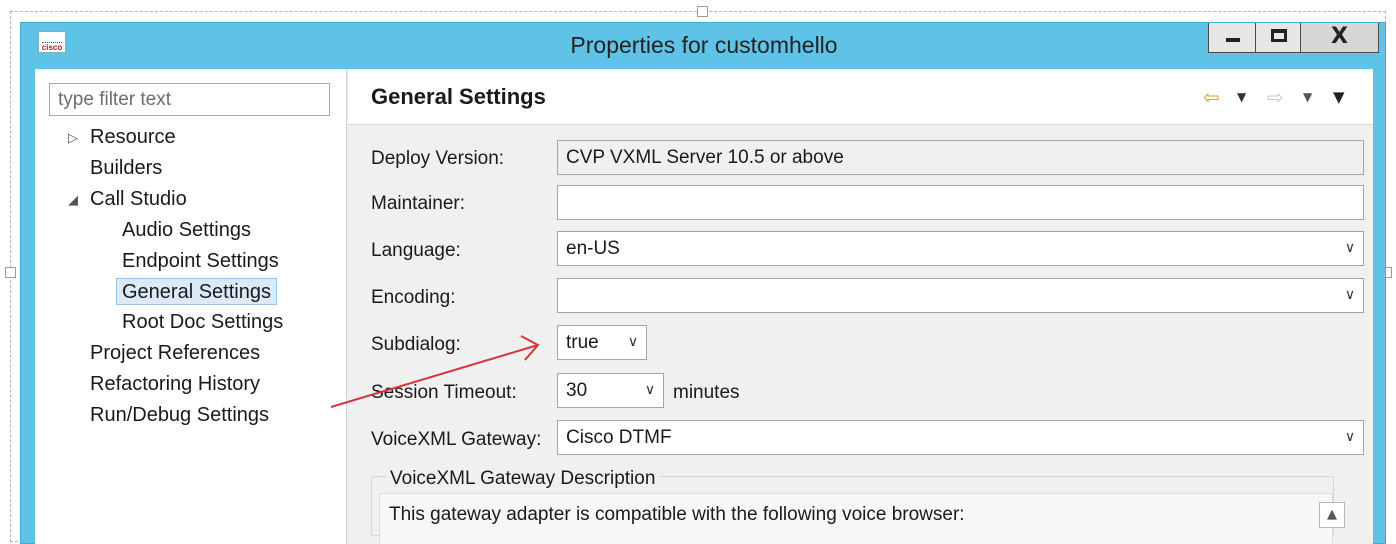 The width and height of the screenshot is (1396, 544). Describe the element at coordinates (523, 479) in the screenshot. I see `gateway-description-legend: VoiceXML Gateway Description` at that location.